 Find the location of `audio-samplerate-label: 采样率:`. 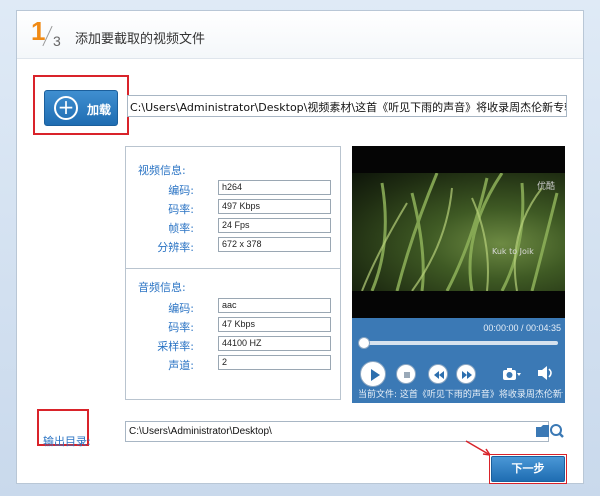

audio-samplerate-label: 采样率: is located at coordinates (175, 346).